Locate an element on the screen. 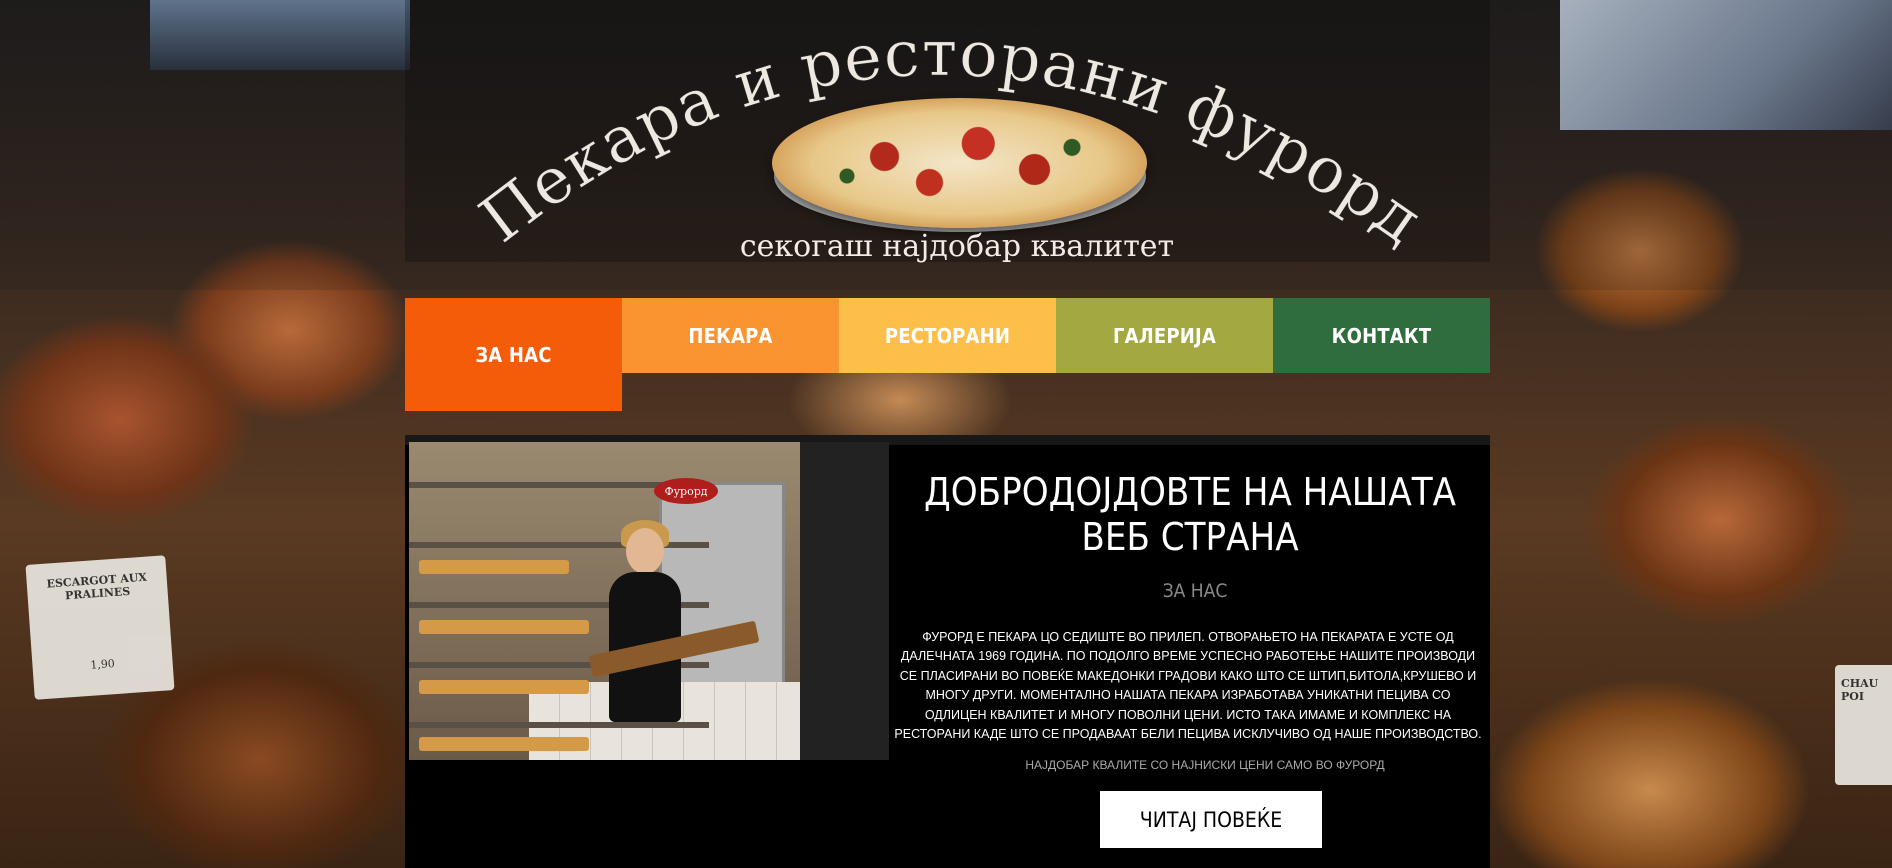 The height and width of the screenshot is (868, 1892). nav-item-restaurants: РЕСТОРАНИ is located at coordinates (947, 335).